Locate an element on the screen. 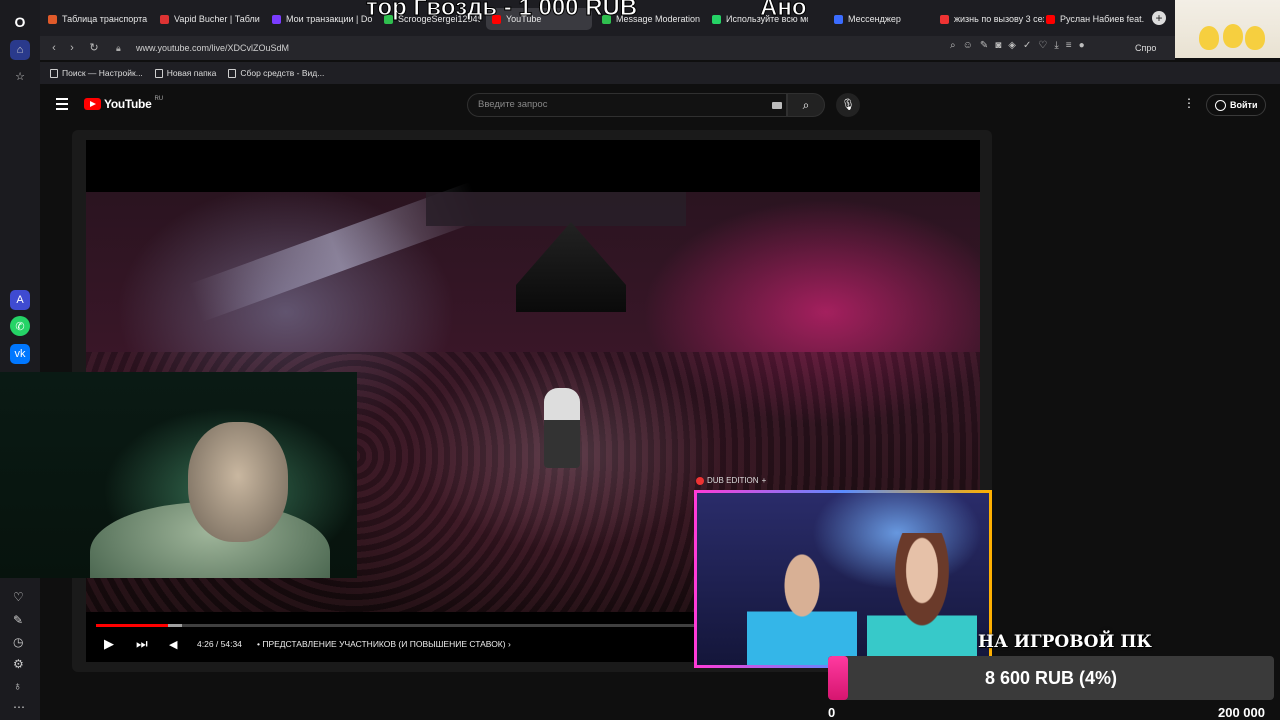  more-options-icon: ⋮ is located at coordinates (1189, 103).